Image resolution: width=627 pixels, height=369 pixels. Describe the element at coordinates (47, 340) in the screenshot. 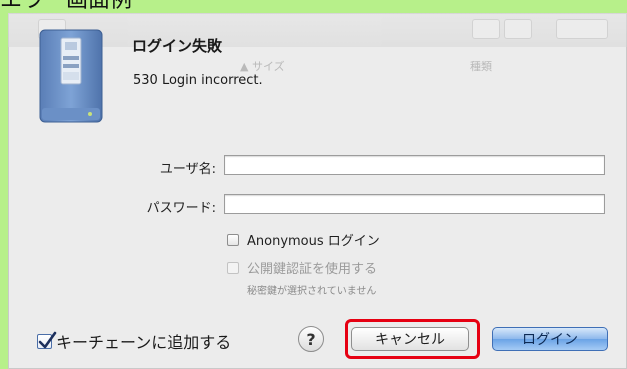

I see `checkbox-checked-icon` at that location.